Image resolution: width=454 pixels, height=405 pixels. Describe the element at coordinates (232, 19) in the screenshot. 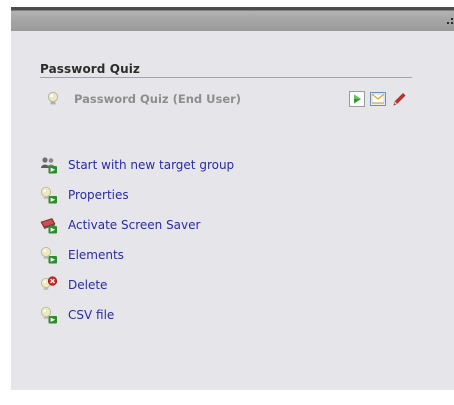

I see `panel-titlebar` at that location.